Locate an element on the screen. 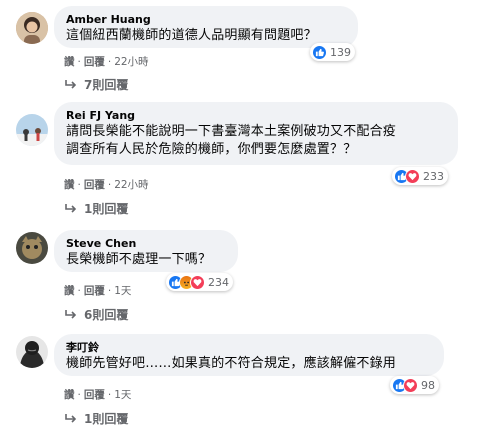 This screenshot has width=500, height=438. comment-text: 這個紐西蘭機師的道德人品明顯有問題吧？ is located at coordinates (191, 35).